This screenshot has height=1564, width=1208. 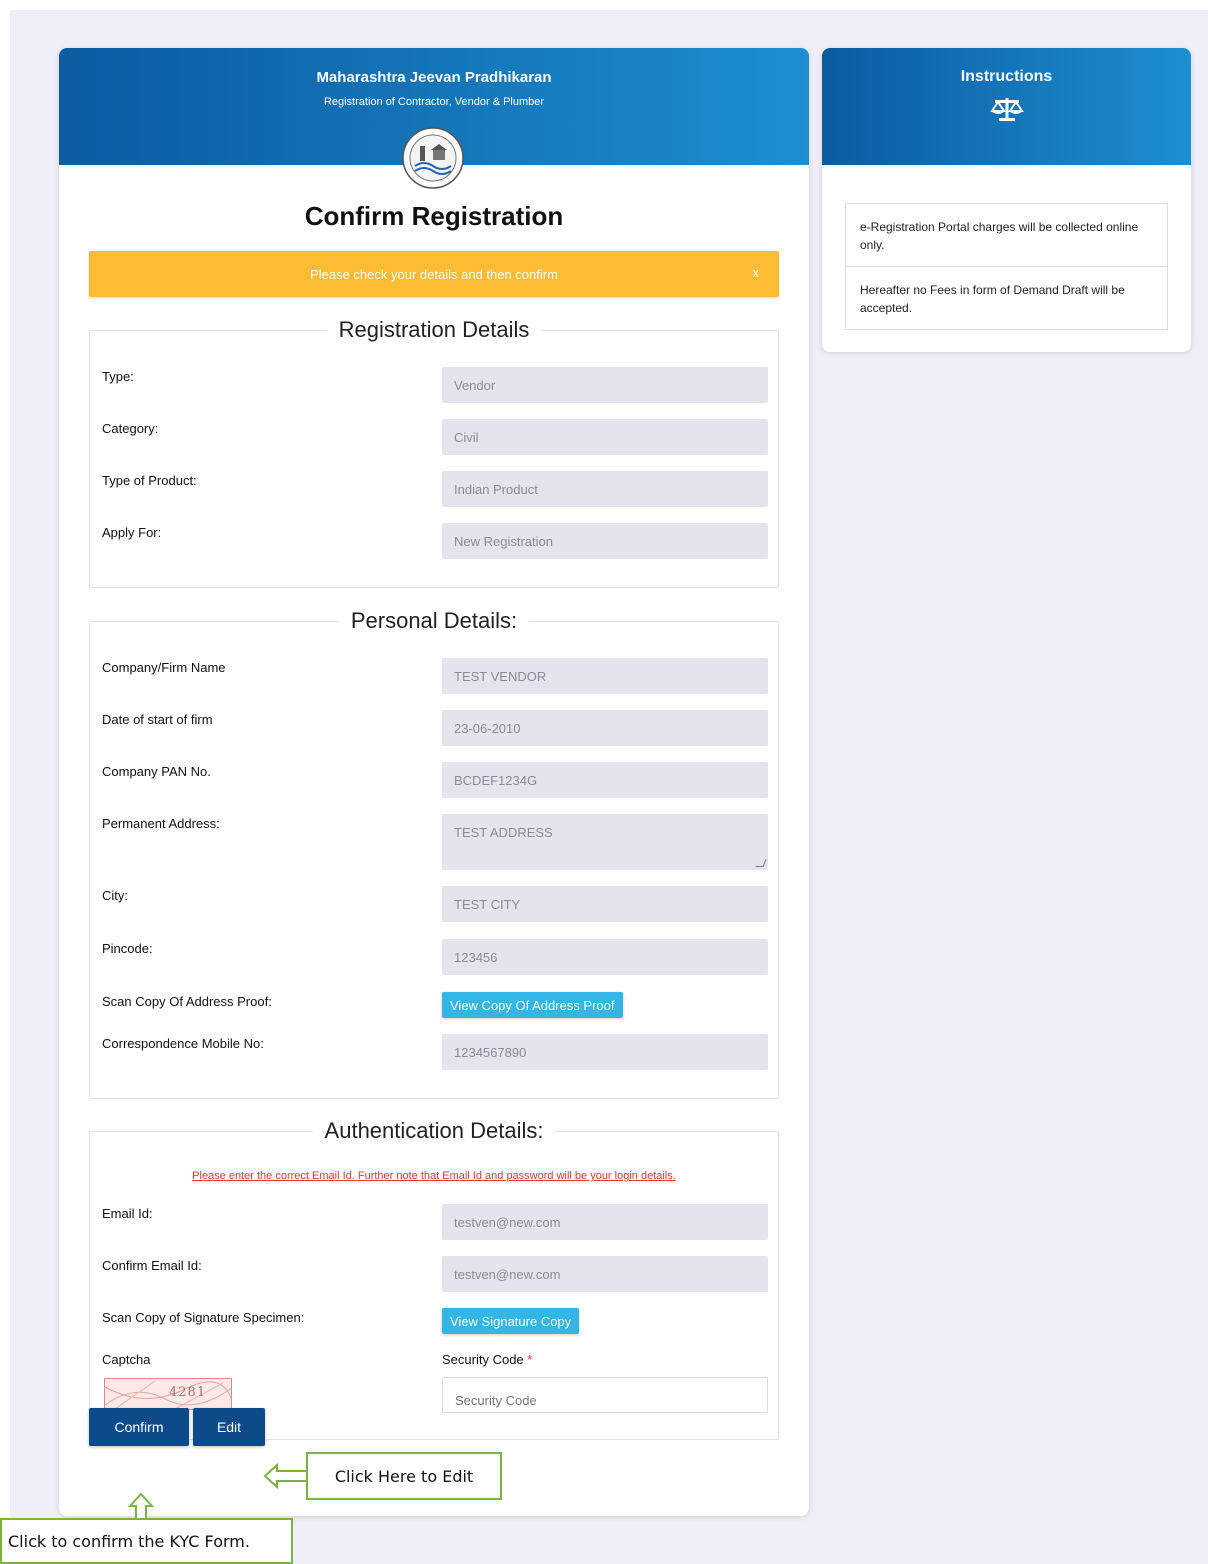 I want to click on pan-label: Company PAN No., so click(x=156, y=771).